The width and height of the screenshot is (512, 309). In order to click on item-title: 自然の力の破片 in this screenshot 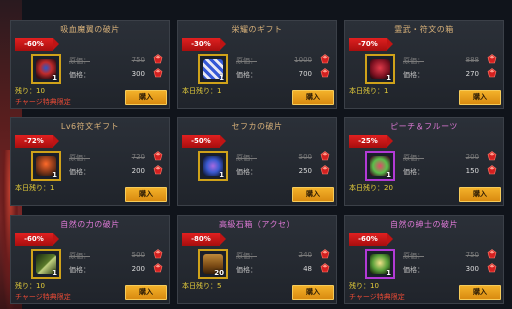, I will do `click(90, 224)`.